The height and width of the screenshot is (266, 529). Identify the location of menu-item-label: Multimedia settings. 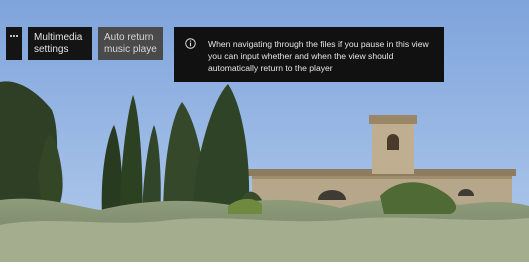
(58, 43).